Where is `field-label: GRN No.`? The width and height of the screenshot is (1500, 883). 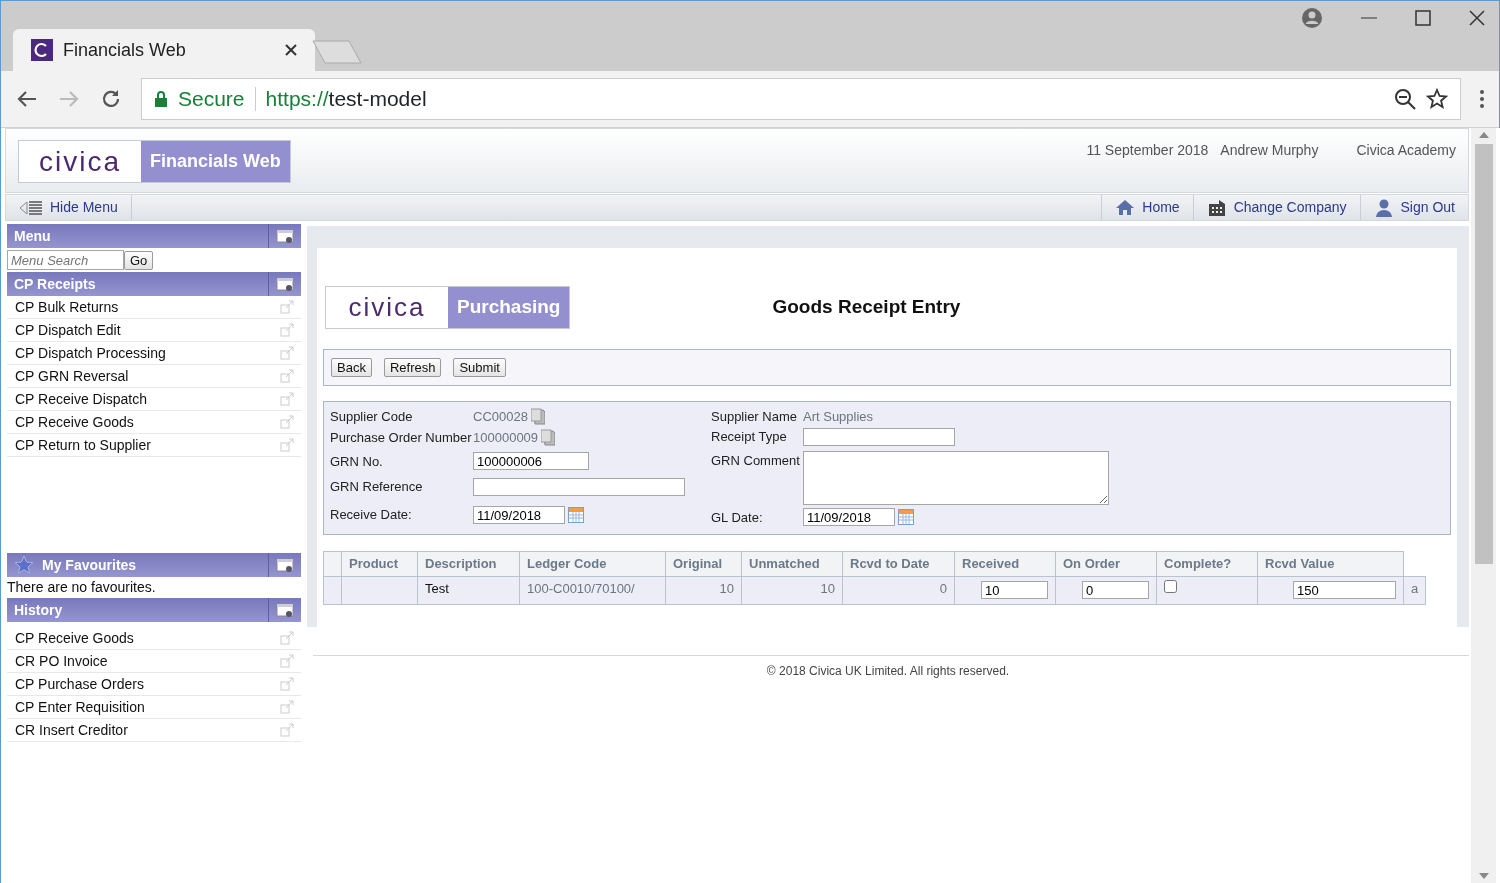
field-label: GRN No. is located at coordinates (357, 461).